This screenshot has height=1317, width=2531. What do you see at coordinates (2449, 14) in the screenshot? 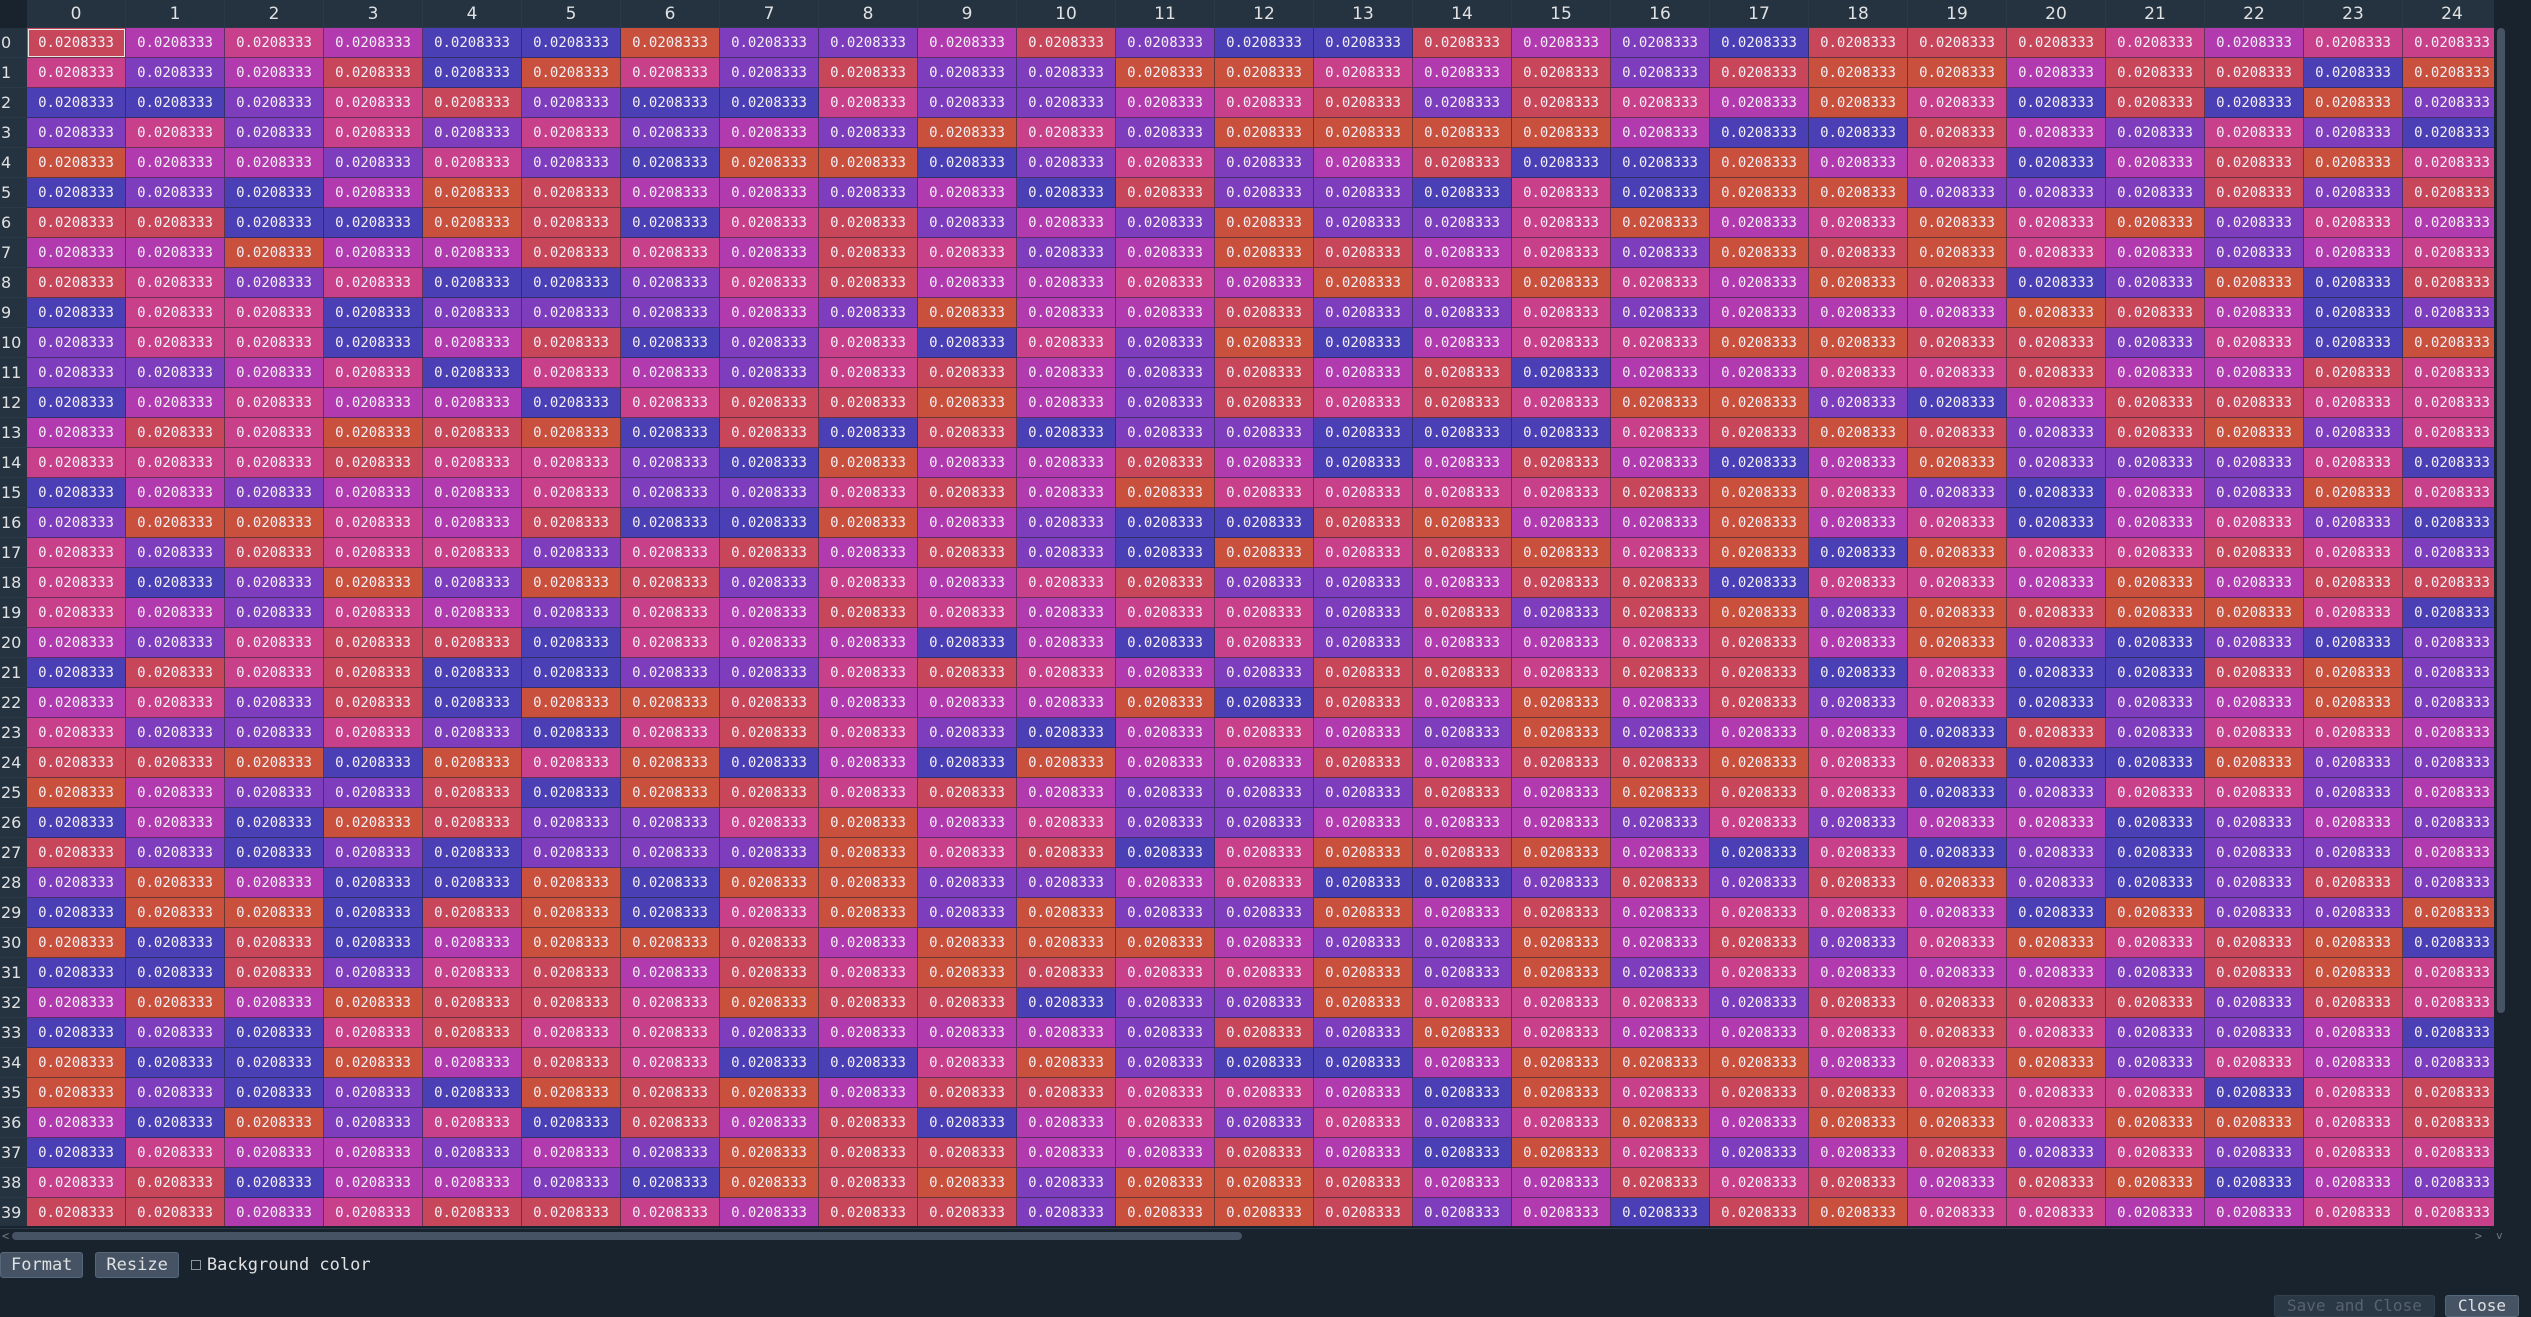
I see `column-header-cell: 24` at bounding box center [2449, 14].